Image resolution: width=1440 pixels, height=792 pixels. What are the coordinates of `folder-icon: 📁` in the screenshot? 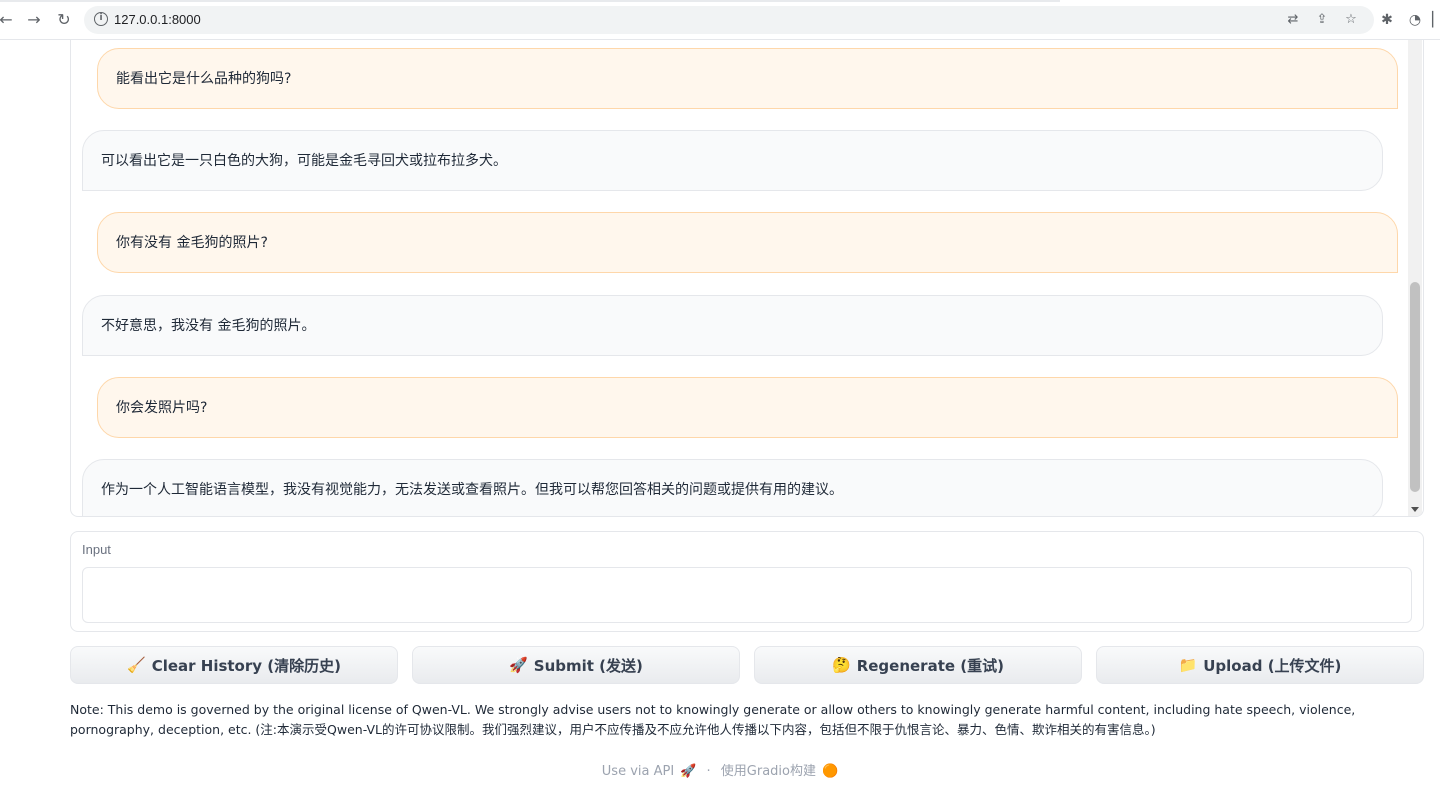 It's located at (1188, 665).